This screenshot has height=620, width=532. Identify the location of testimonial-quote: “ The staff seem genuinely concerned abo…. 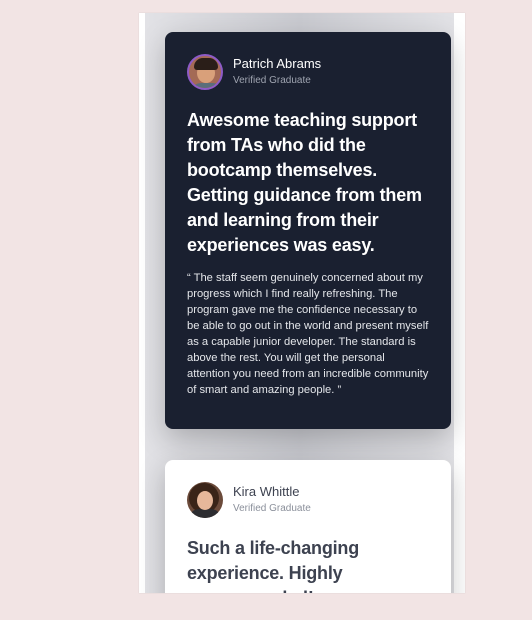
(308, 334).